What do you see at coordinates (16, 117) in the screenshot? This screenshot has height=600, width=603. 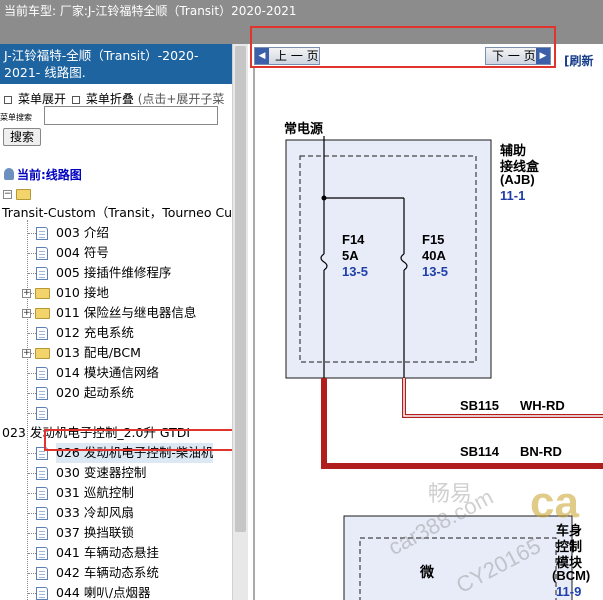 I see `search-label: 菜单搜索` at bounding box center [16, 117].